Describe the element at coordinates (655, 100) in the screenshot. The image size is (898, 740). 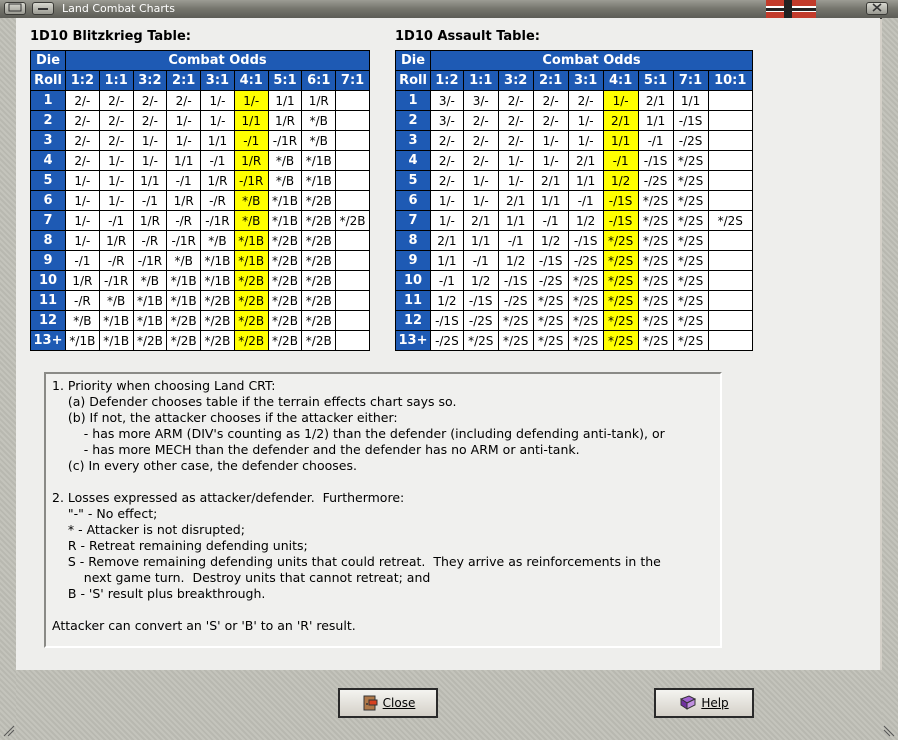
I see `result-cell: 2/1` at that location.